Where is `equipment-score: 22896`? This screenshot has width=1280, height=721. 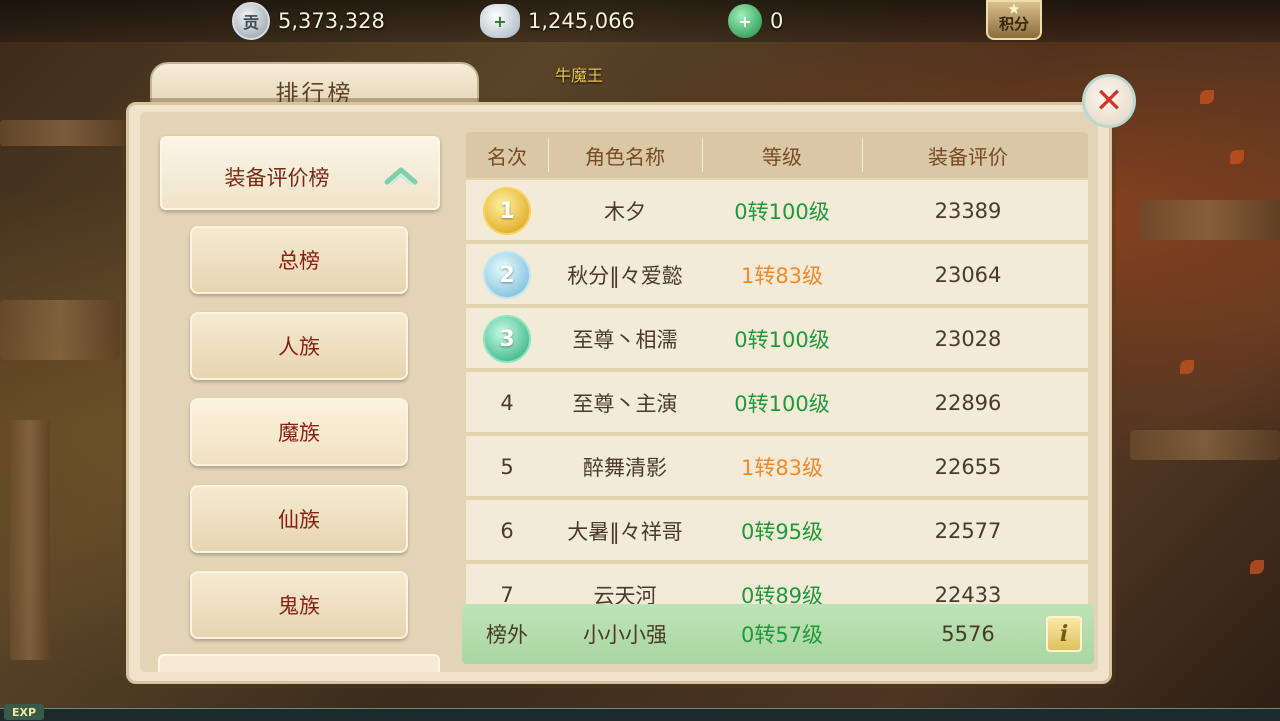 equipment-score: 22896 is located at coordinates (968, 403).